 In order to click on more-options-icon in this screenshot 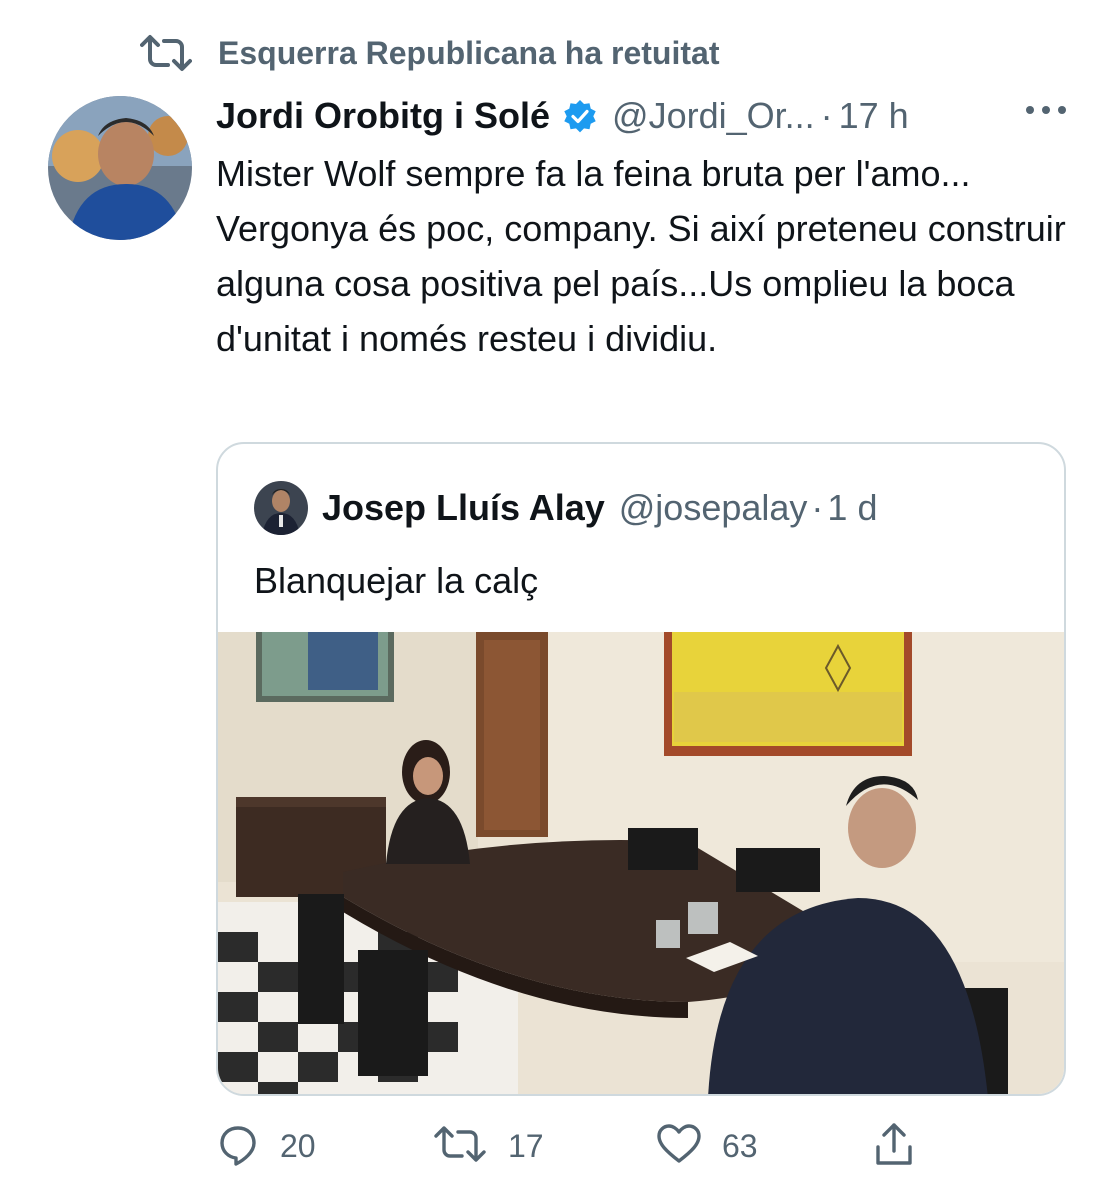, I will do `click(1046, 112)`.